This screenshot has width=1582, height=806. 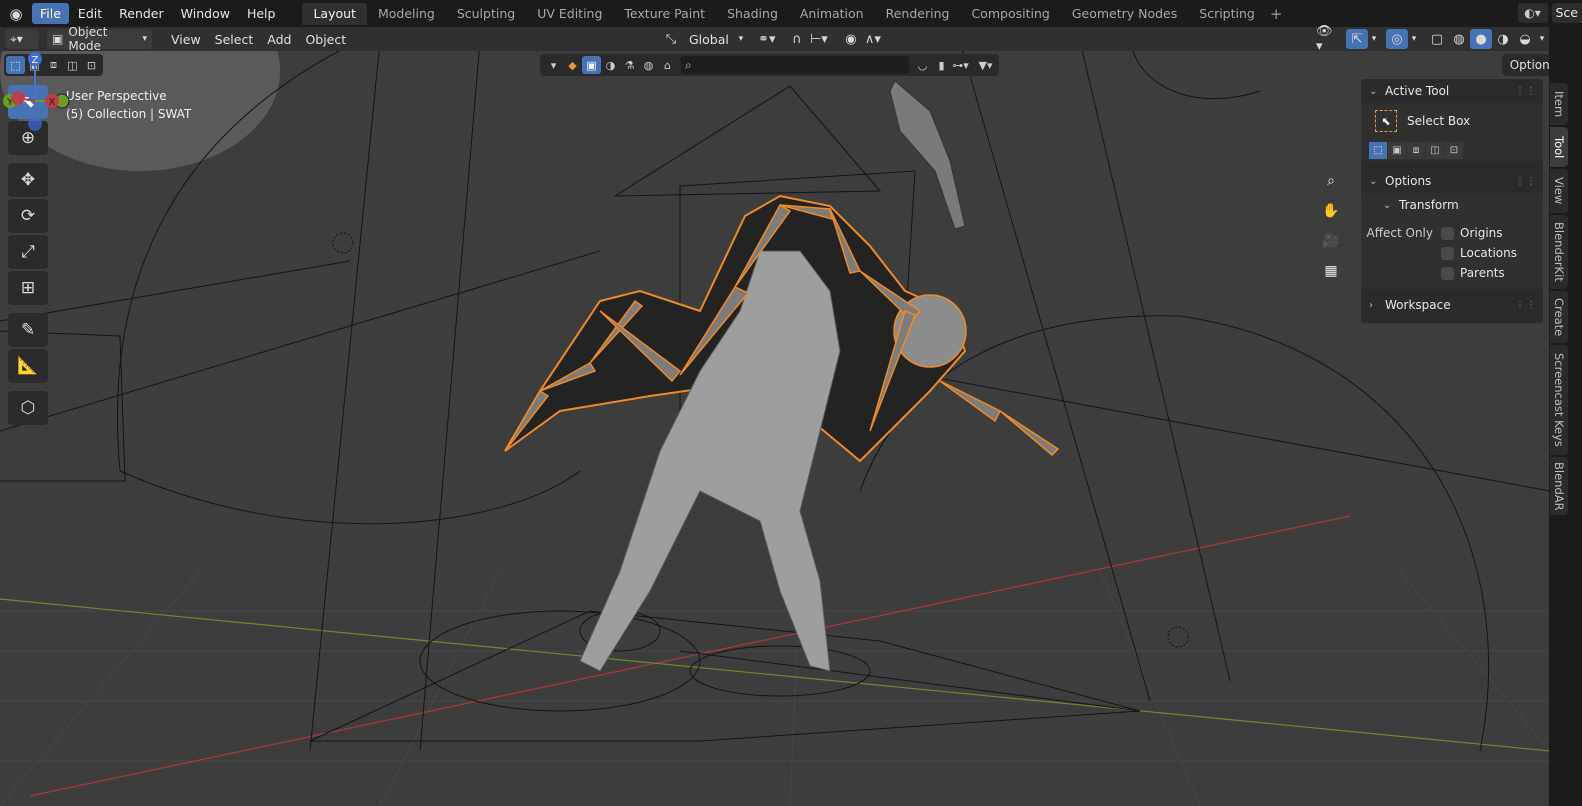 What do you see at coordinates (1459, 39) in the screenshot?
I see `wireframe-shading-icon: ◍` at bounding box center [1459, 39].